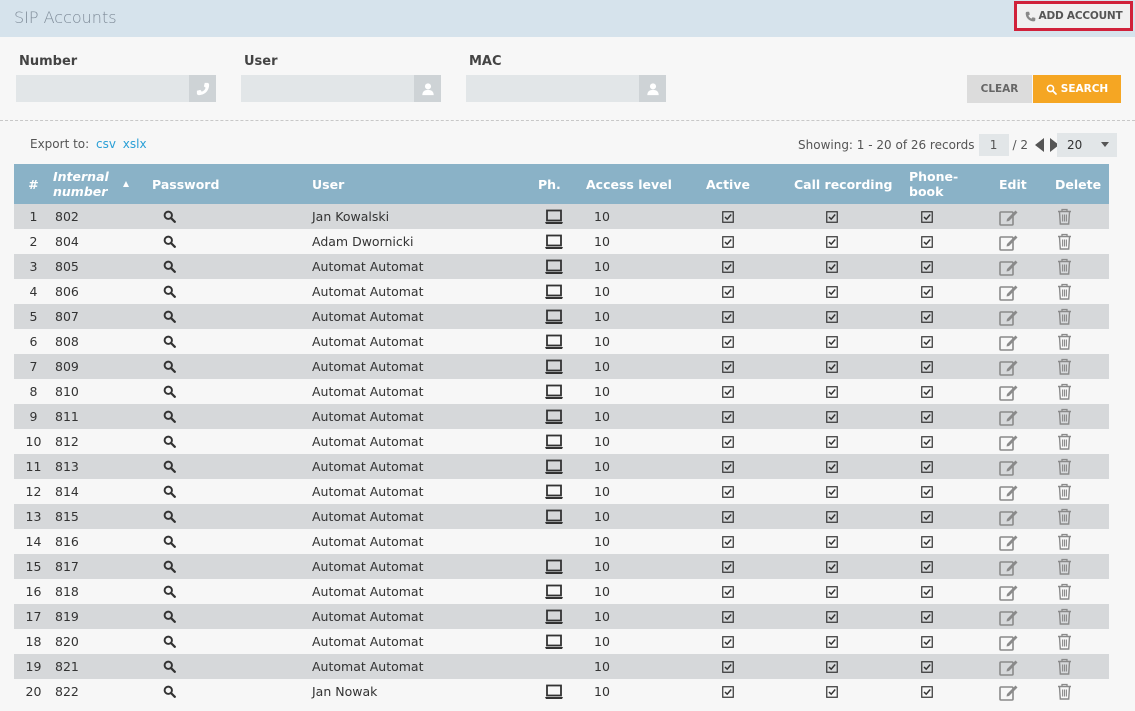 The width and height of the screenshot is (1135, 711). Describe the element at coordinates (993, 145) in the screenshot. I see `page-number-input: 1` at that location.